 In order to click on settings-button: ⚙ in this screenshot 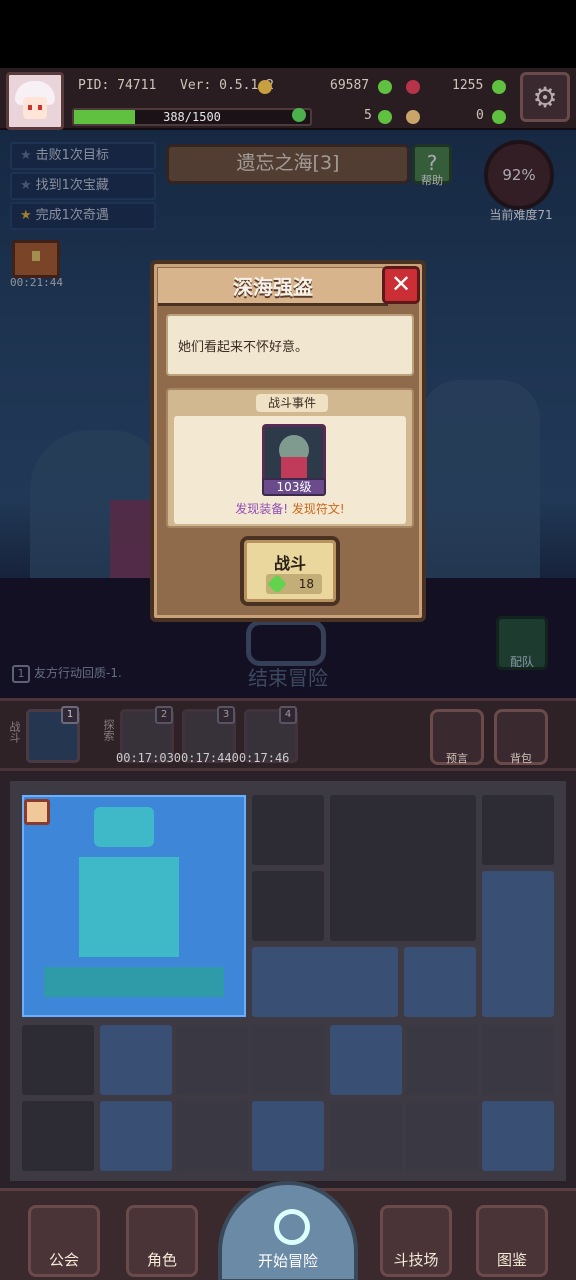, I will do `click(545, 97)`.